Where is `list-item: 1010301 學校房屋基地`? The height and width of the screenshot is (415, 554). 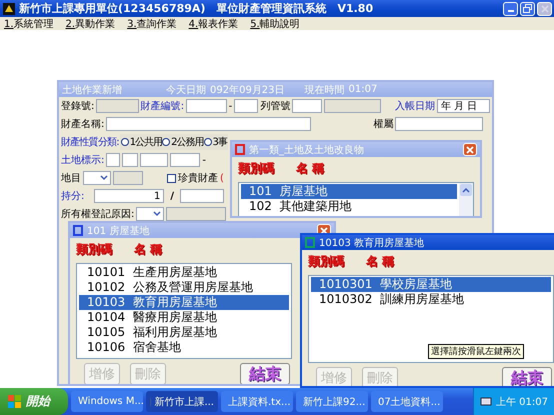
list-item: 1010301 學校房屋基地 is located at coordinates (431, 284).